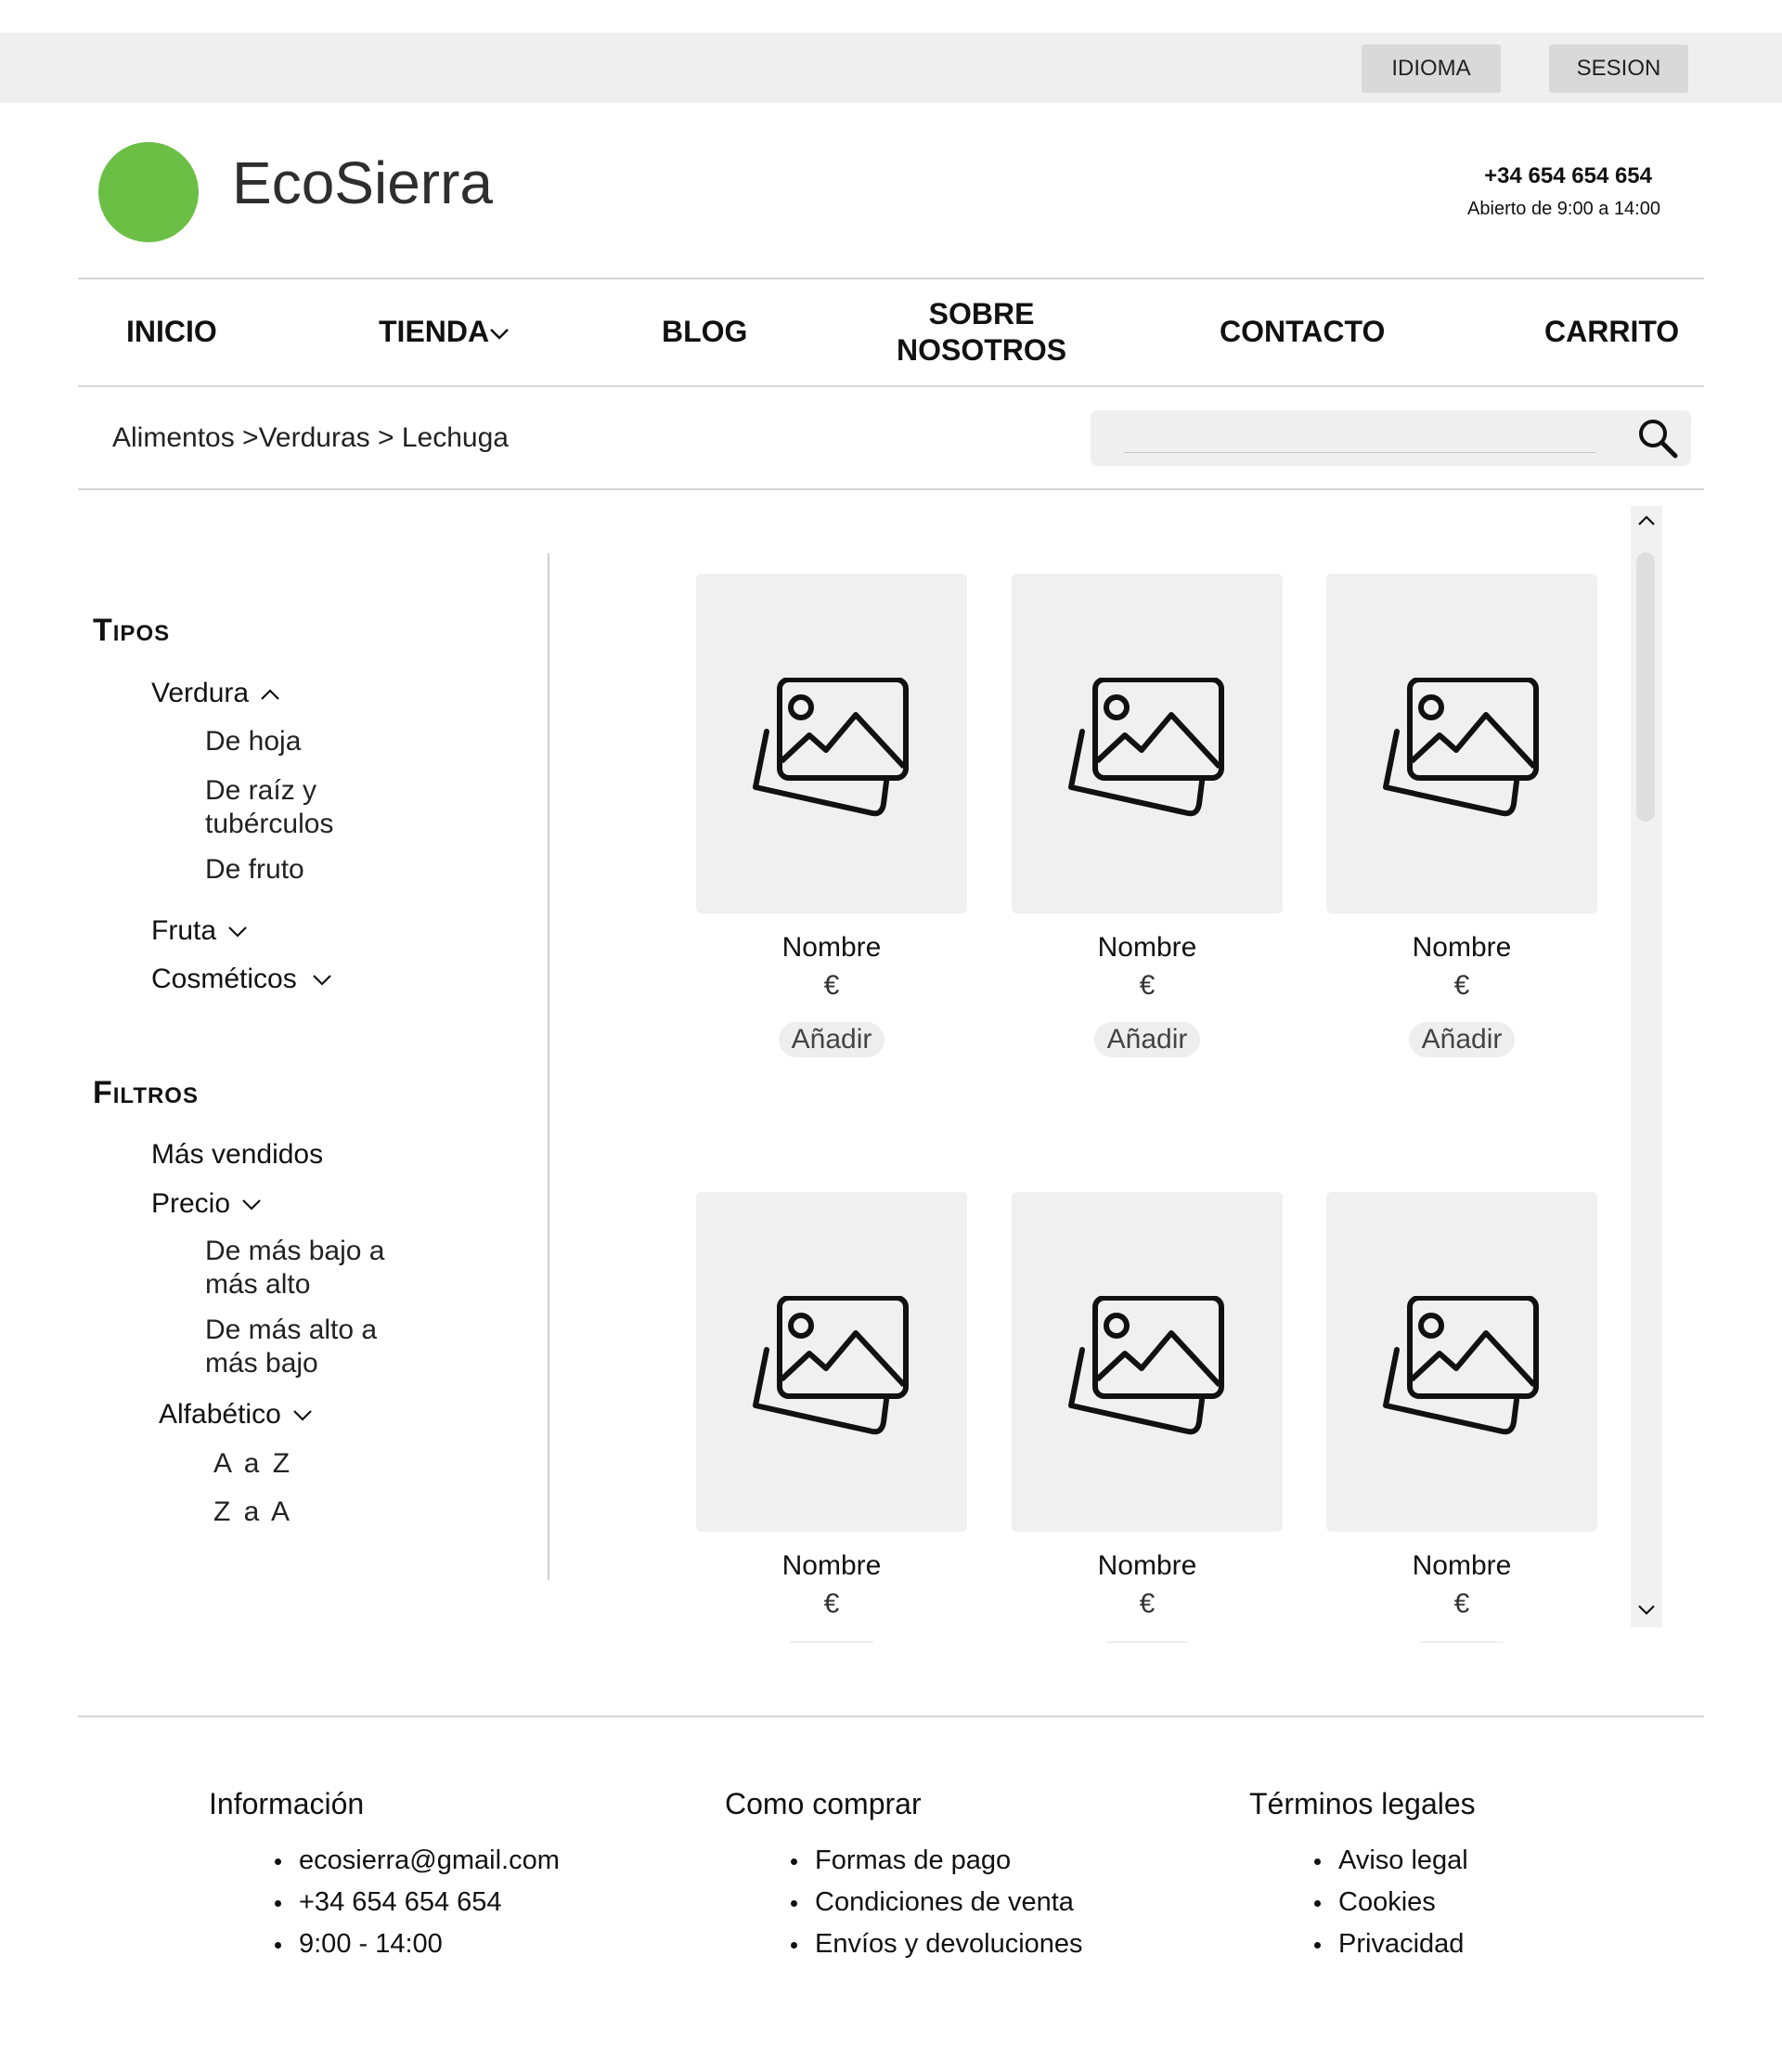 Image resolution: width=1782 pixels, height=2072 pixels. Describe the element at coordinates (1646, 521) in the screenshot. I see `scroll-up-icon` at that location.